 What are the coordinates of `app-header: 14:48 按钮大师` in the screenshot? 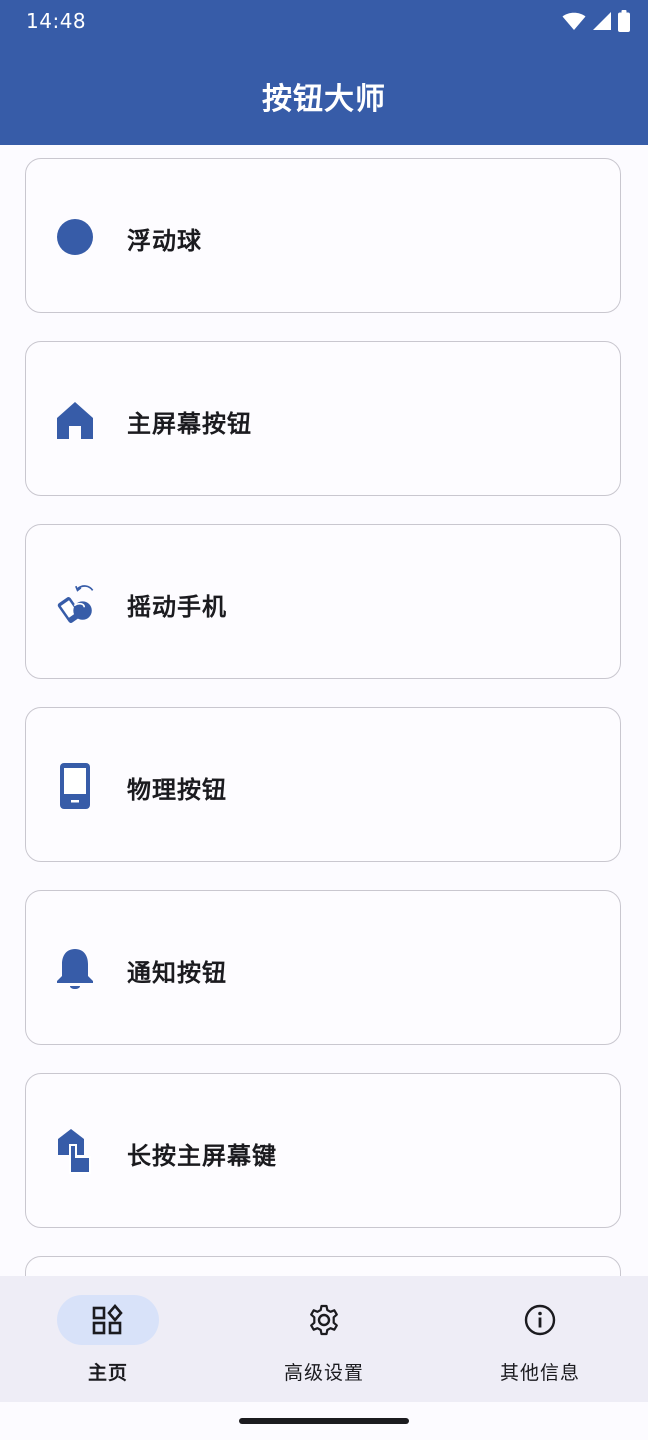 It's located at (324, 72).